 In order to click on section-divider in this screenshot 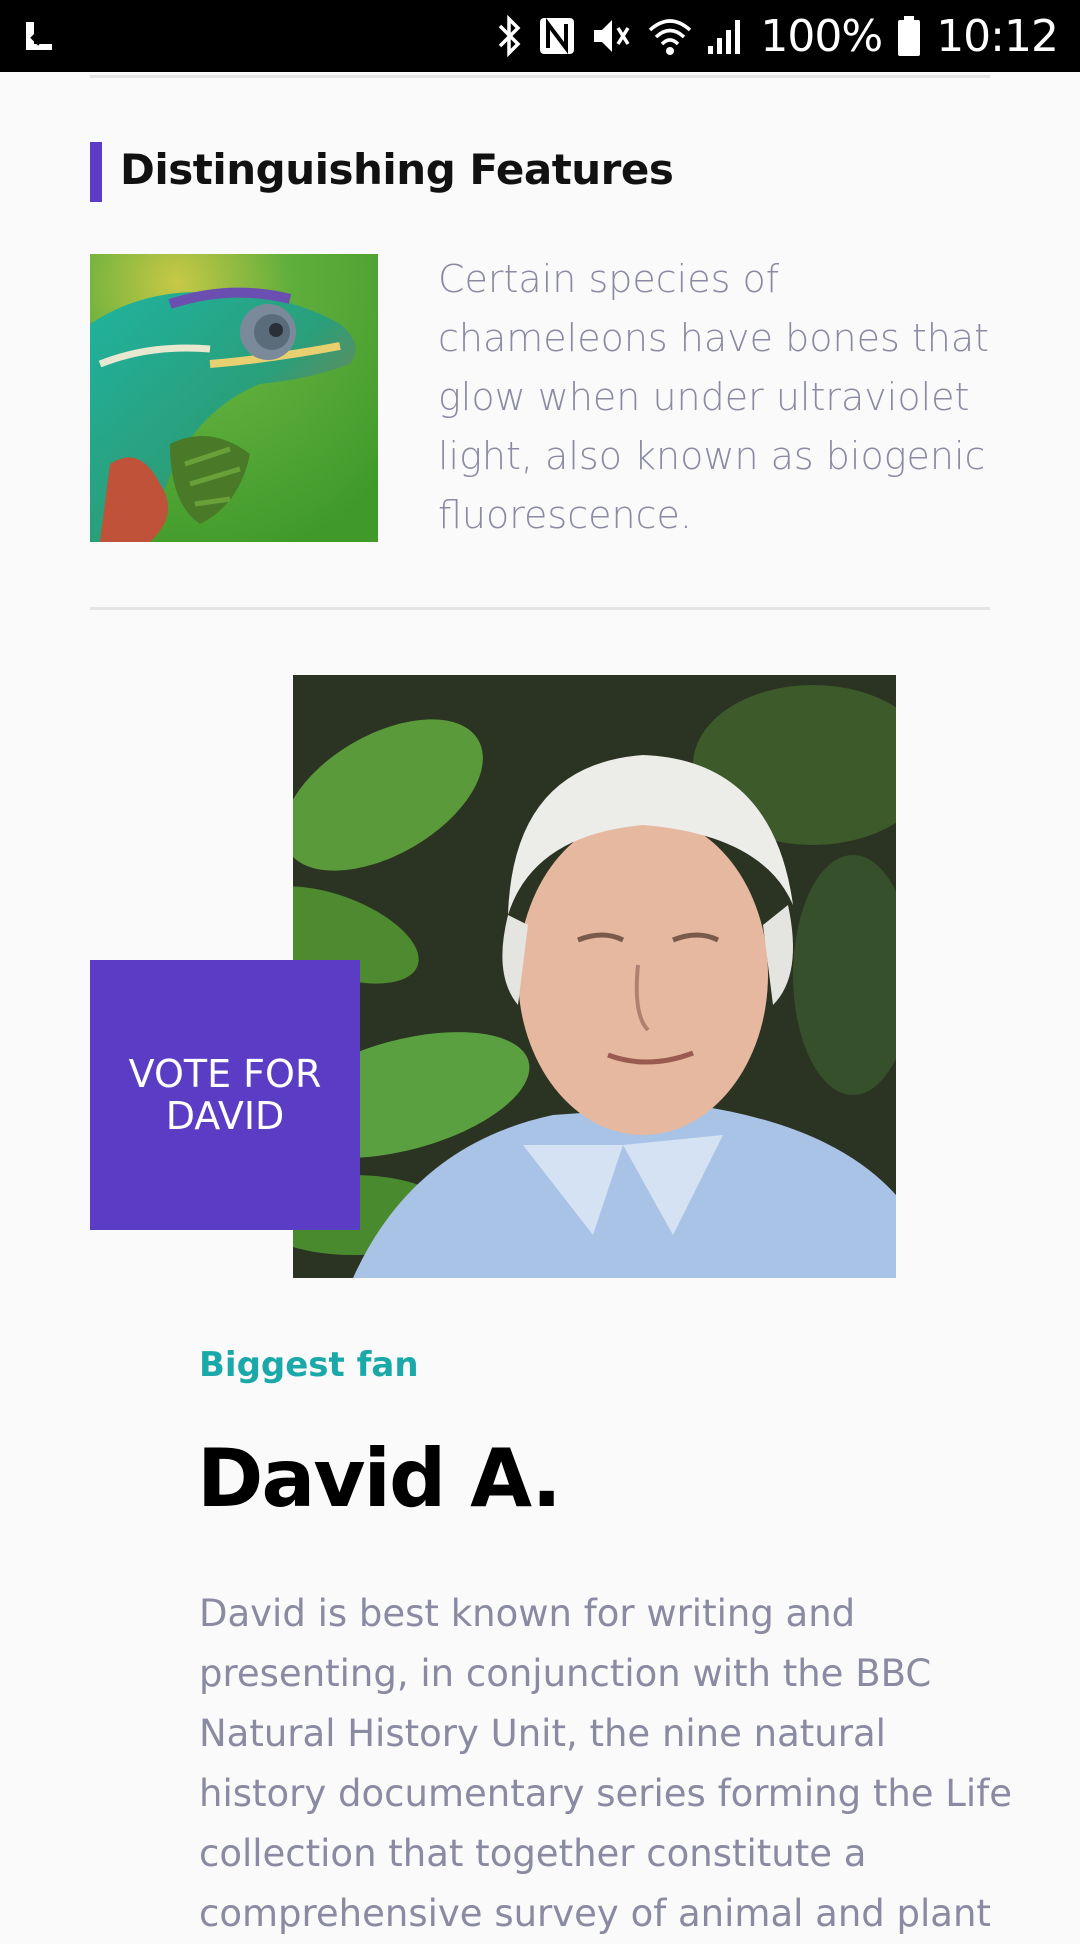, I will do `click(540, 608)`.